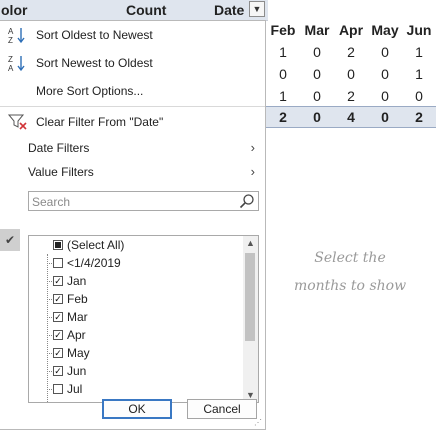 Image resolution: width=436 pixels, height=436 pixels. I want to click on menu-divider, so click(132, 106).